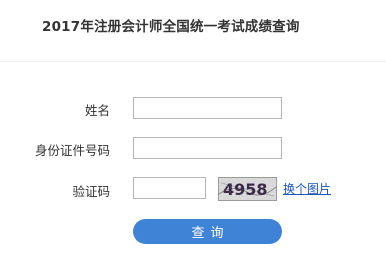 The height and width of the screenshot is (262, 386). What do you see at coordinates (97, 110) in the screenshot?
I see `name-label: 姓名` at bounding box center [97, 110].